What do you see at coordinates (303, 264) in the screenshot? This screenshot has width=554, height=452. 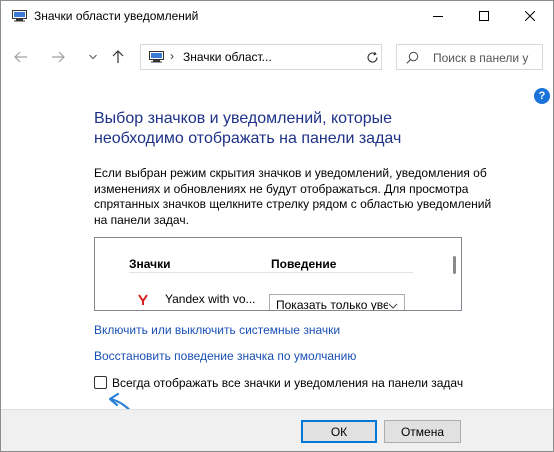 I see `column-header-behavior: Поведение` at bounding box center [303, 264].